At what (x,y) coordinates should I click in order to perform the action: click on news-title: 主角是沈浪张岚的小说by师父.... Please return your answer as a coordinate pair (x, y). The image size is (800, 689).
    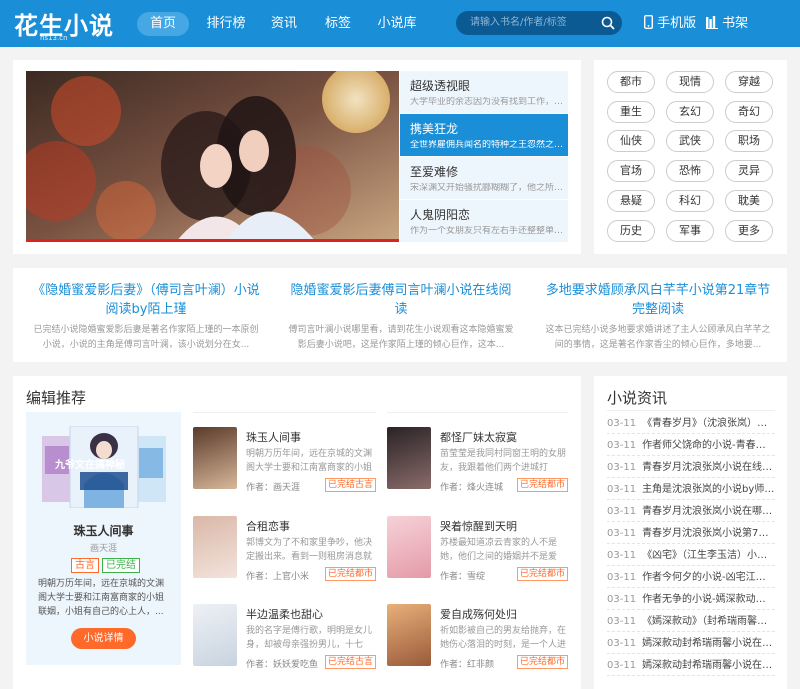
    Looking at the image, I should click on (708, 489).